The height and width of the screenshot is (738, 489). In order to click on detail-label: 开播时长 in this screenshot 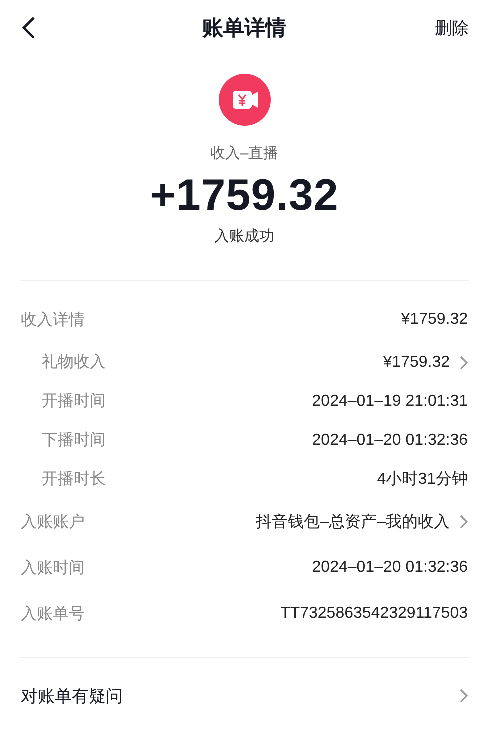, I will do `click(74, 480)`.